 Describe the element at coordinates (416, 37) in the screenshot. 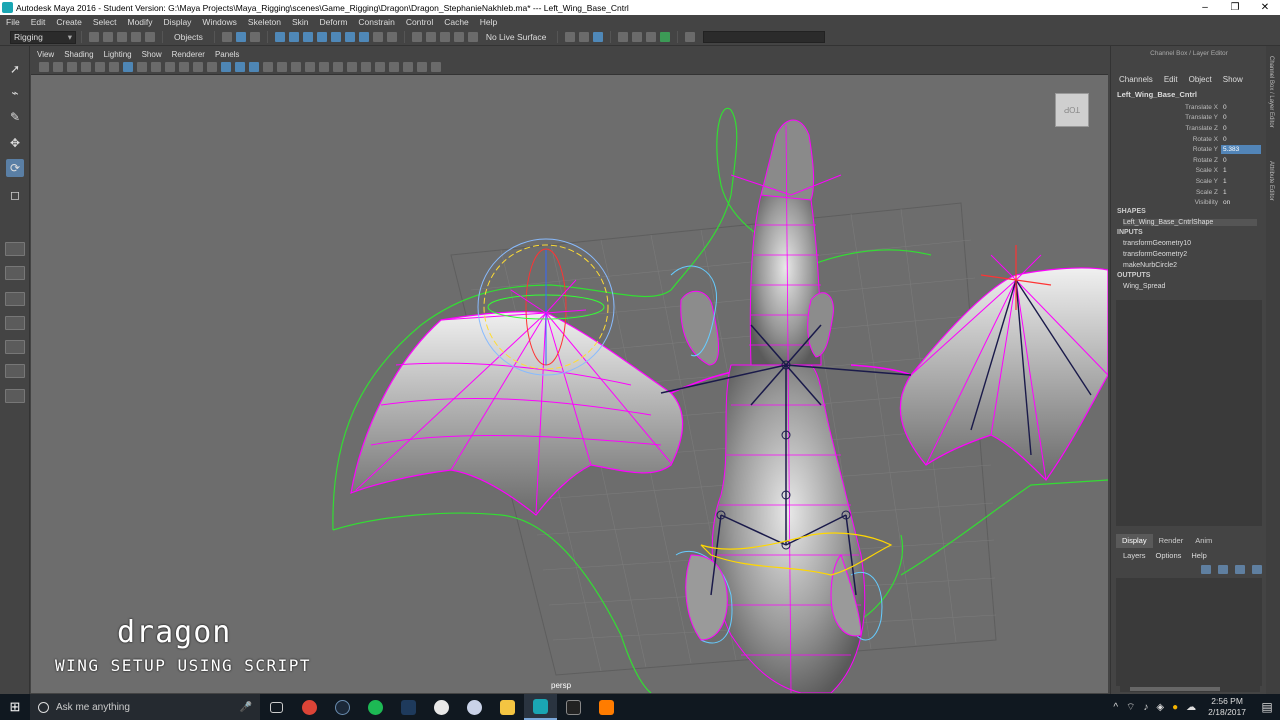

I see `snap-grid-icon` at that location.